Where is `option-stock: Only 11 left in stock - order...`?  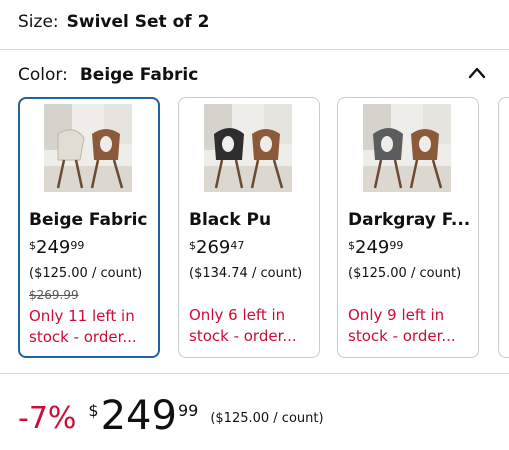
option-stock: Only 11 left in stock - order... is located at coordinates (92, 327).